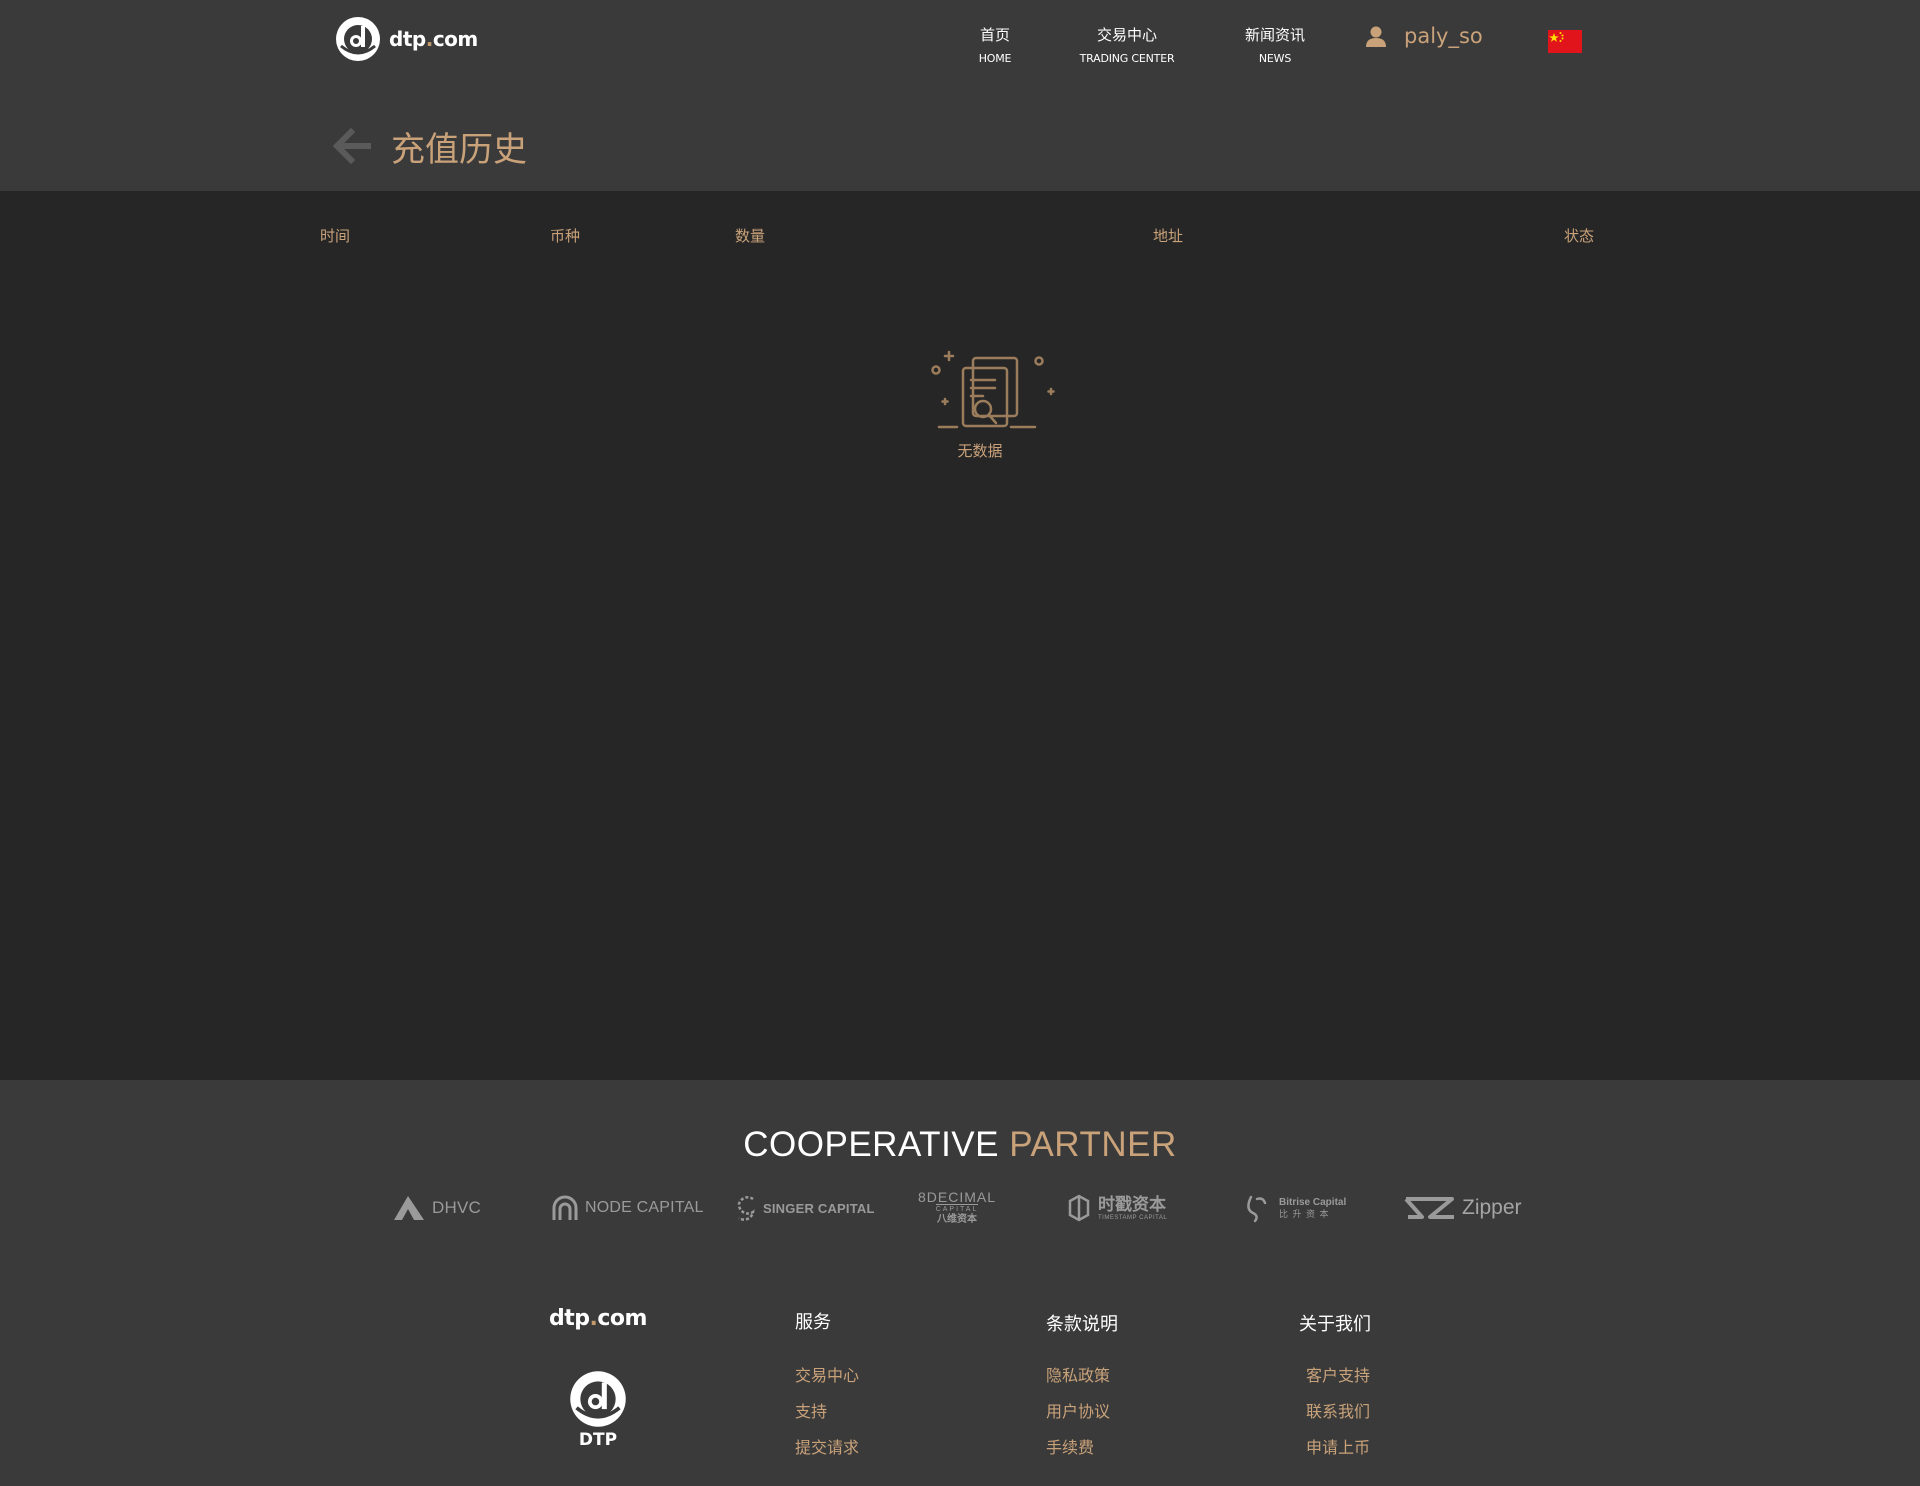  What do you see at coordinates (995, 58) in the screenshot?
I see `nav-home-sublabel: HOME` at bounding box center [995, 58].